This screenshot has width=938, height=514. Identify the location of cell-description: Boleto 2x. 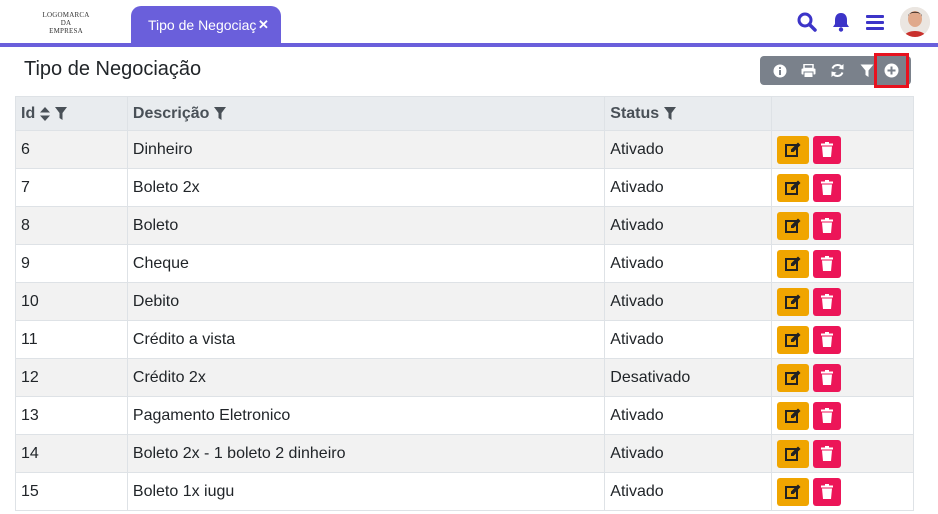
(366, 187).